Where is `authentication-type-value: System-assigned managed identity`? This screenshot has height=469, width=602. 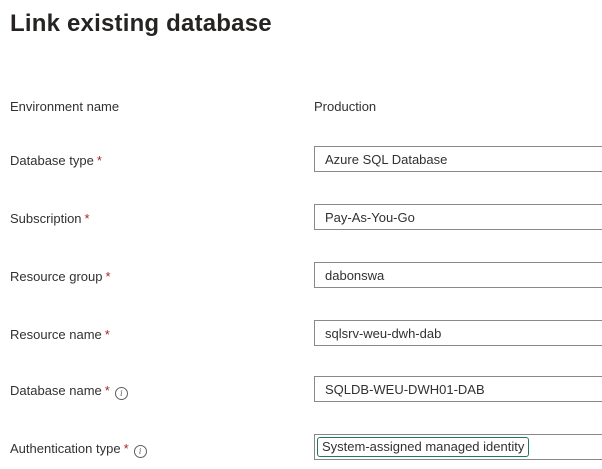 authentication-type-value: System-assigned managed identity is located at coordinates (423, 447).